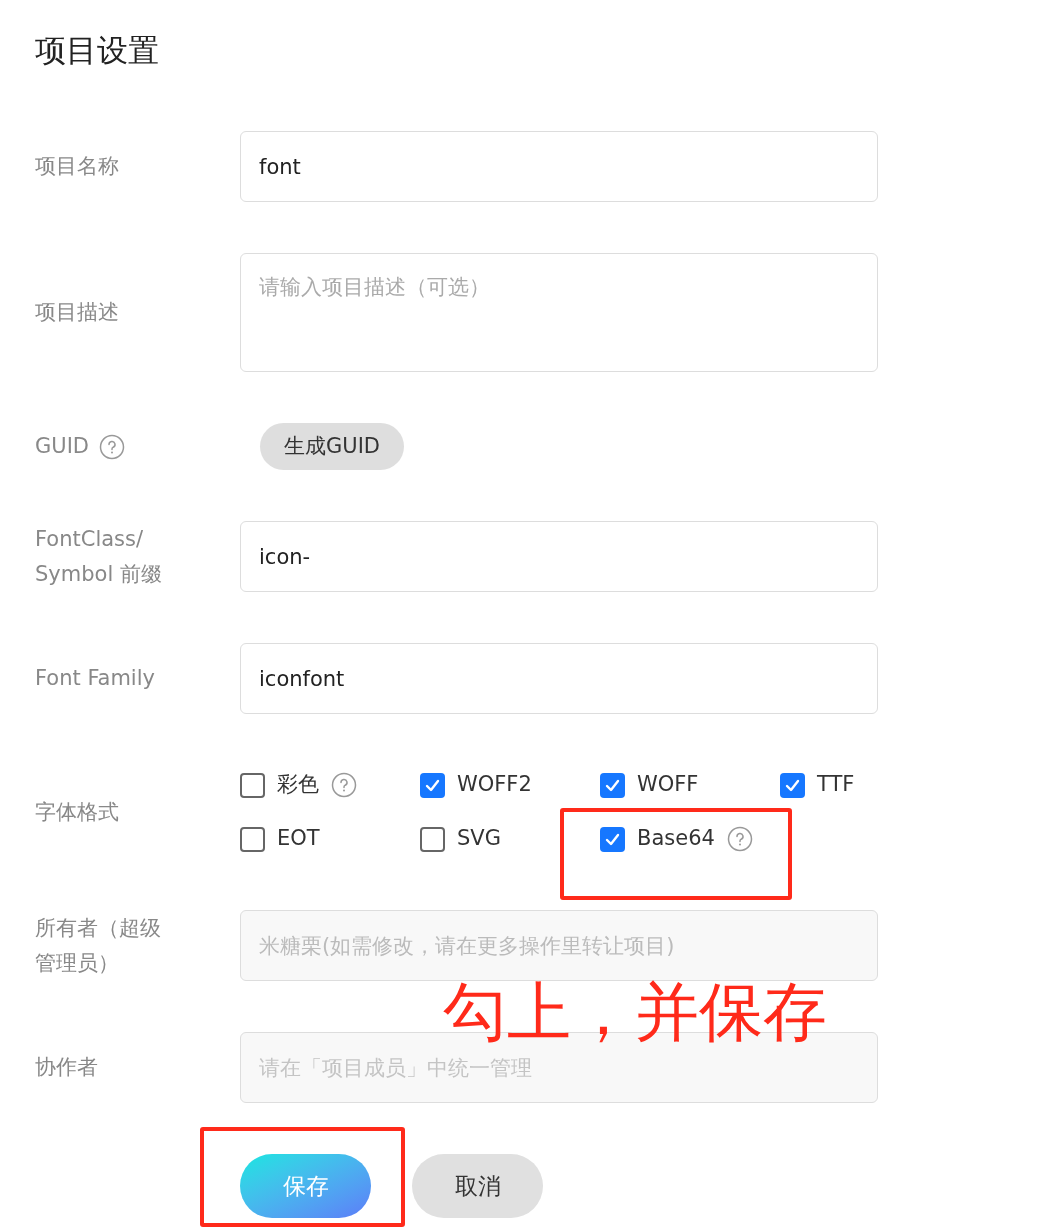  What do you see at coordinates (77, 312) in the screenshot?
I see `field-label: 项目描述` at bounding box center [77, 312].